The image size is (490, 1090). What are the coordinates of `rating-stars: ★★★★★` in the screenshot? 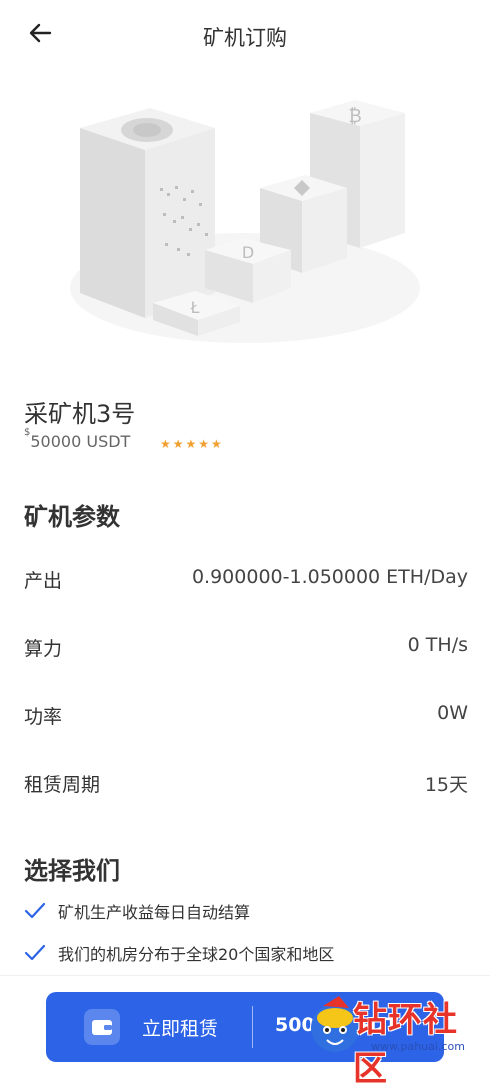 It's located at (192, 444).